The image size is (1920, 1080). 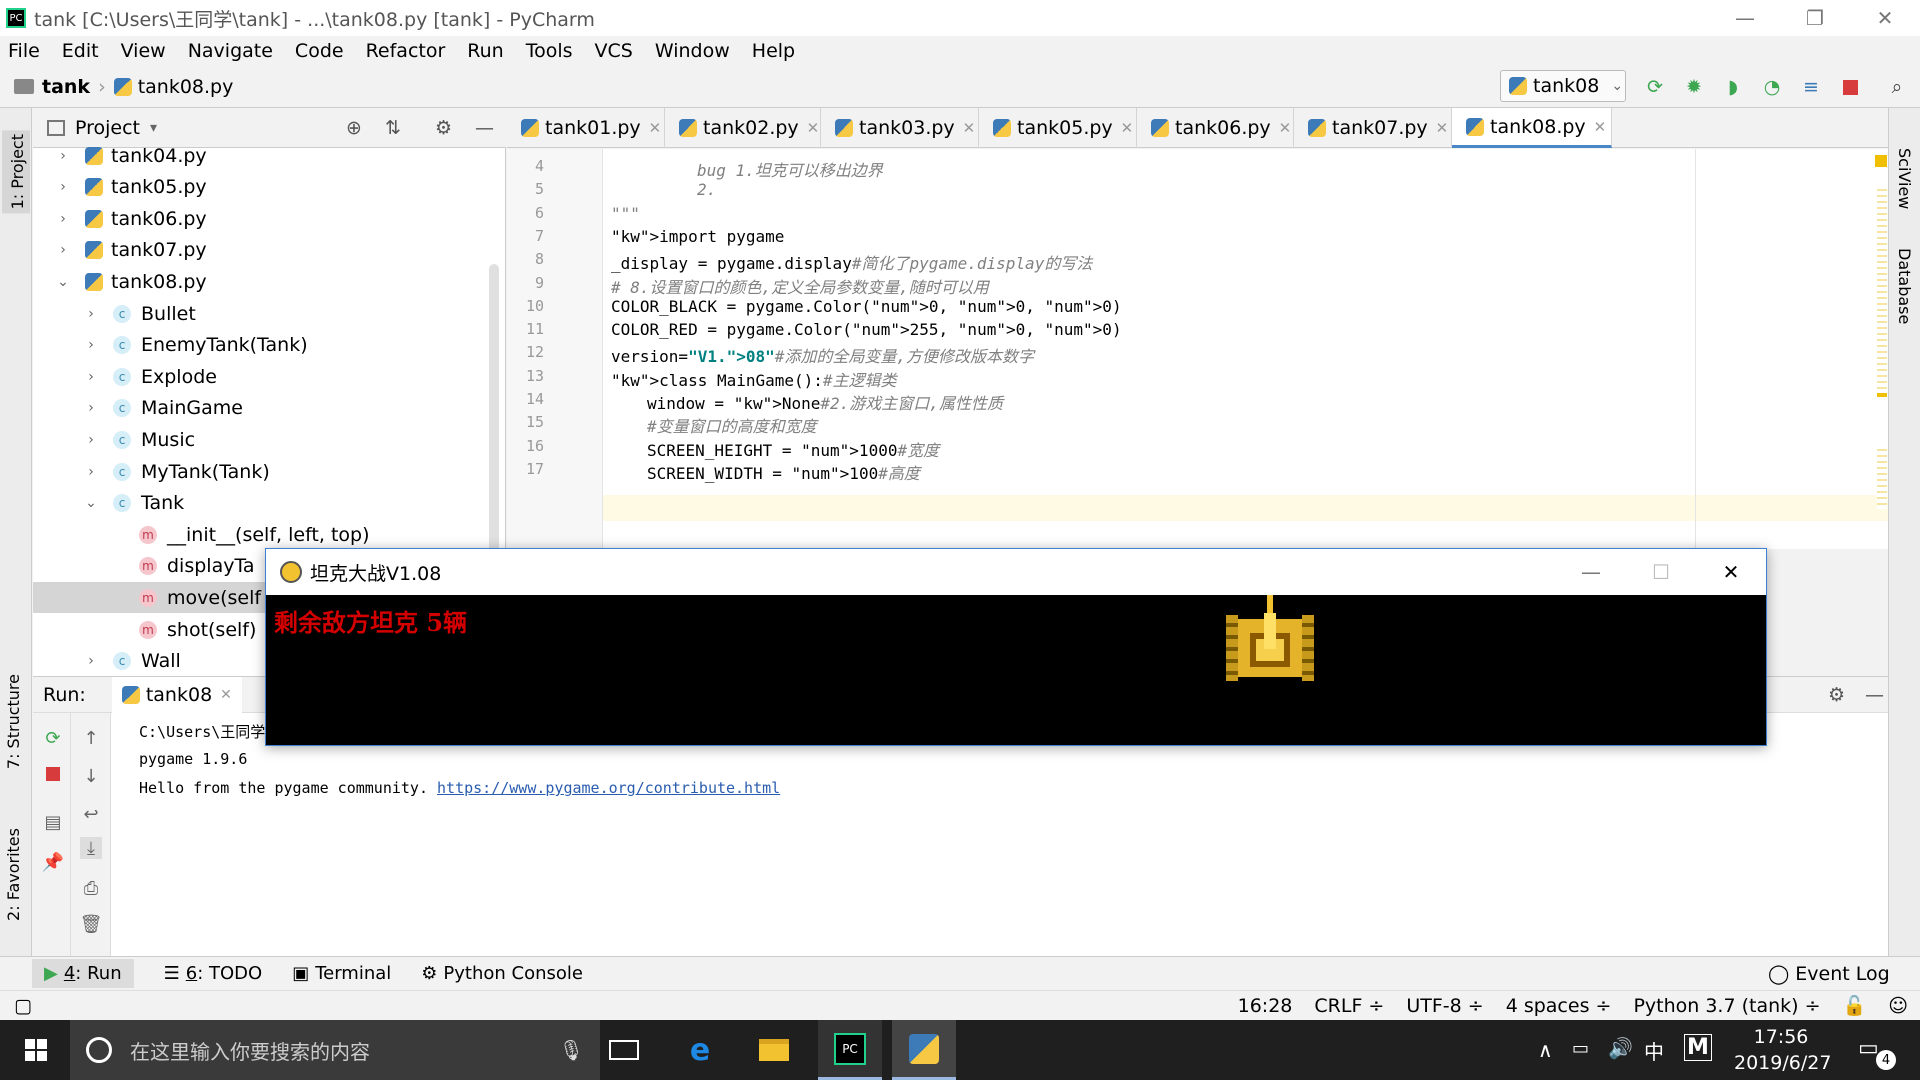 I want to click on show-hidden-icons-icon: ∧, so click(x=1545, y=1050).